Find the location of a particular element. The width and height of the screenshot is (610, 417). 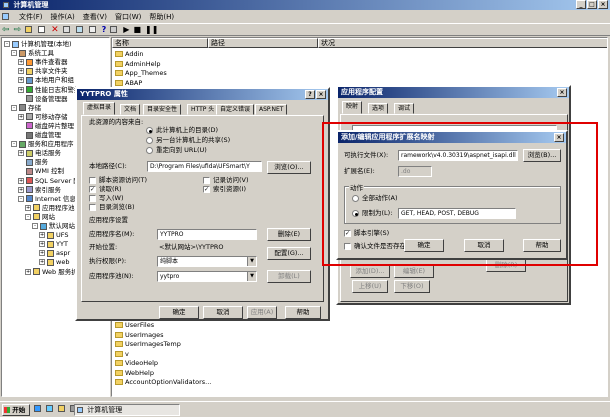

write-checkbox is located at coordinates (92, 198).